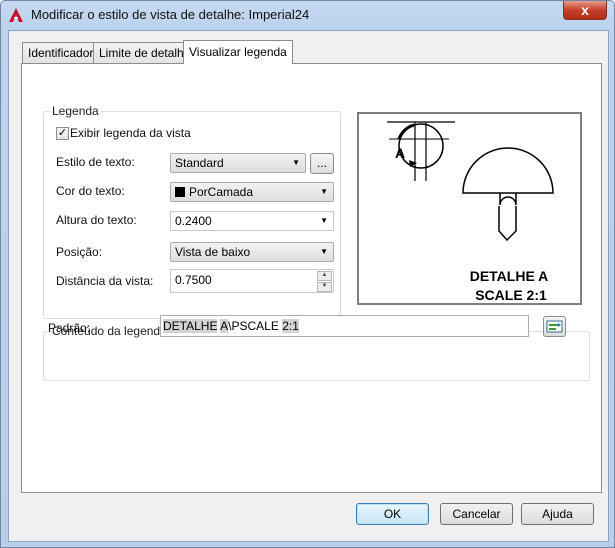 This screenshot has width=615, height=548. I want to click on pattern-token-ratio: 2:1, so click(290, 326).